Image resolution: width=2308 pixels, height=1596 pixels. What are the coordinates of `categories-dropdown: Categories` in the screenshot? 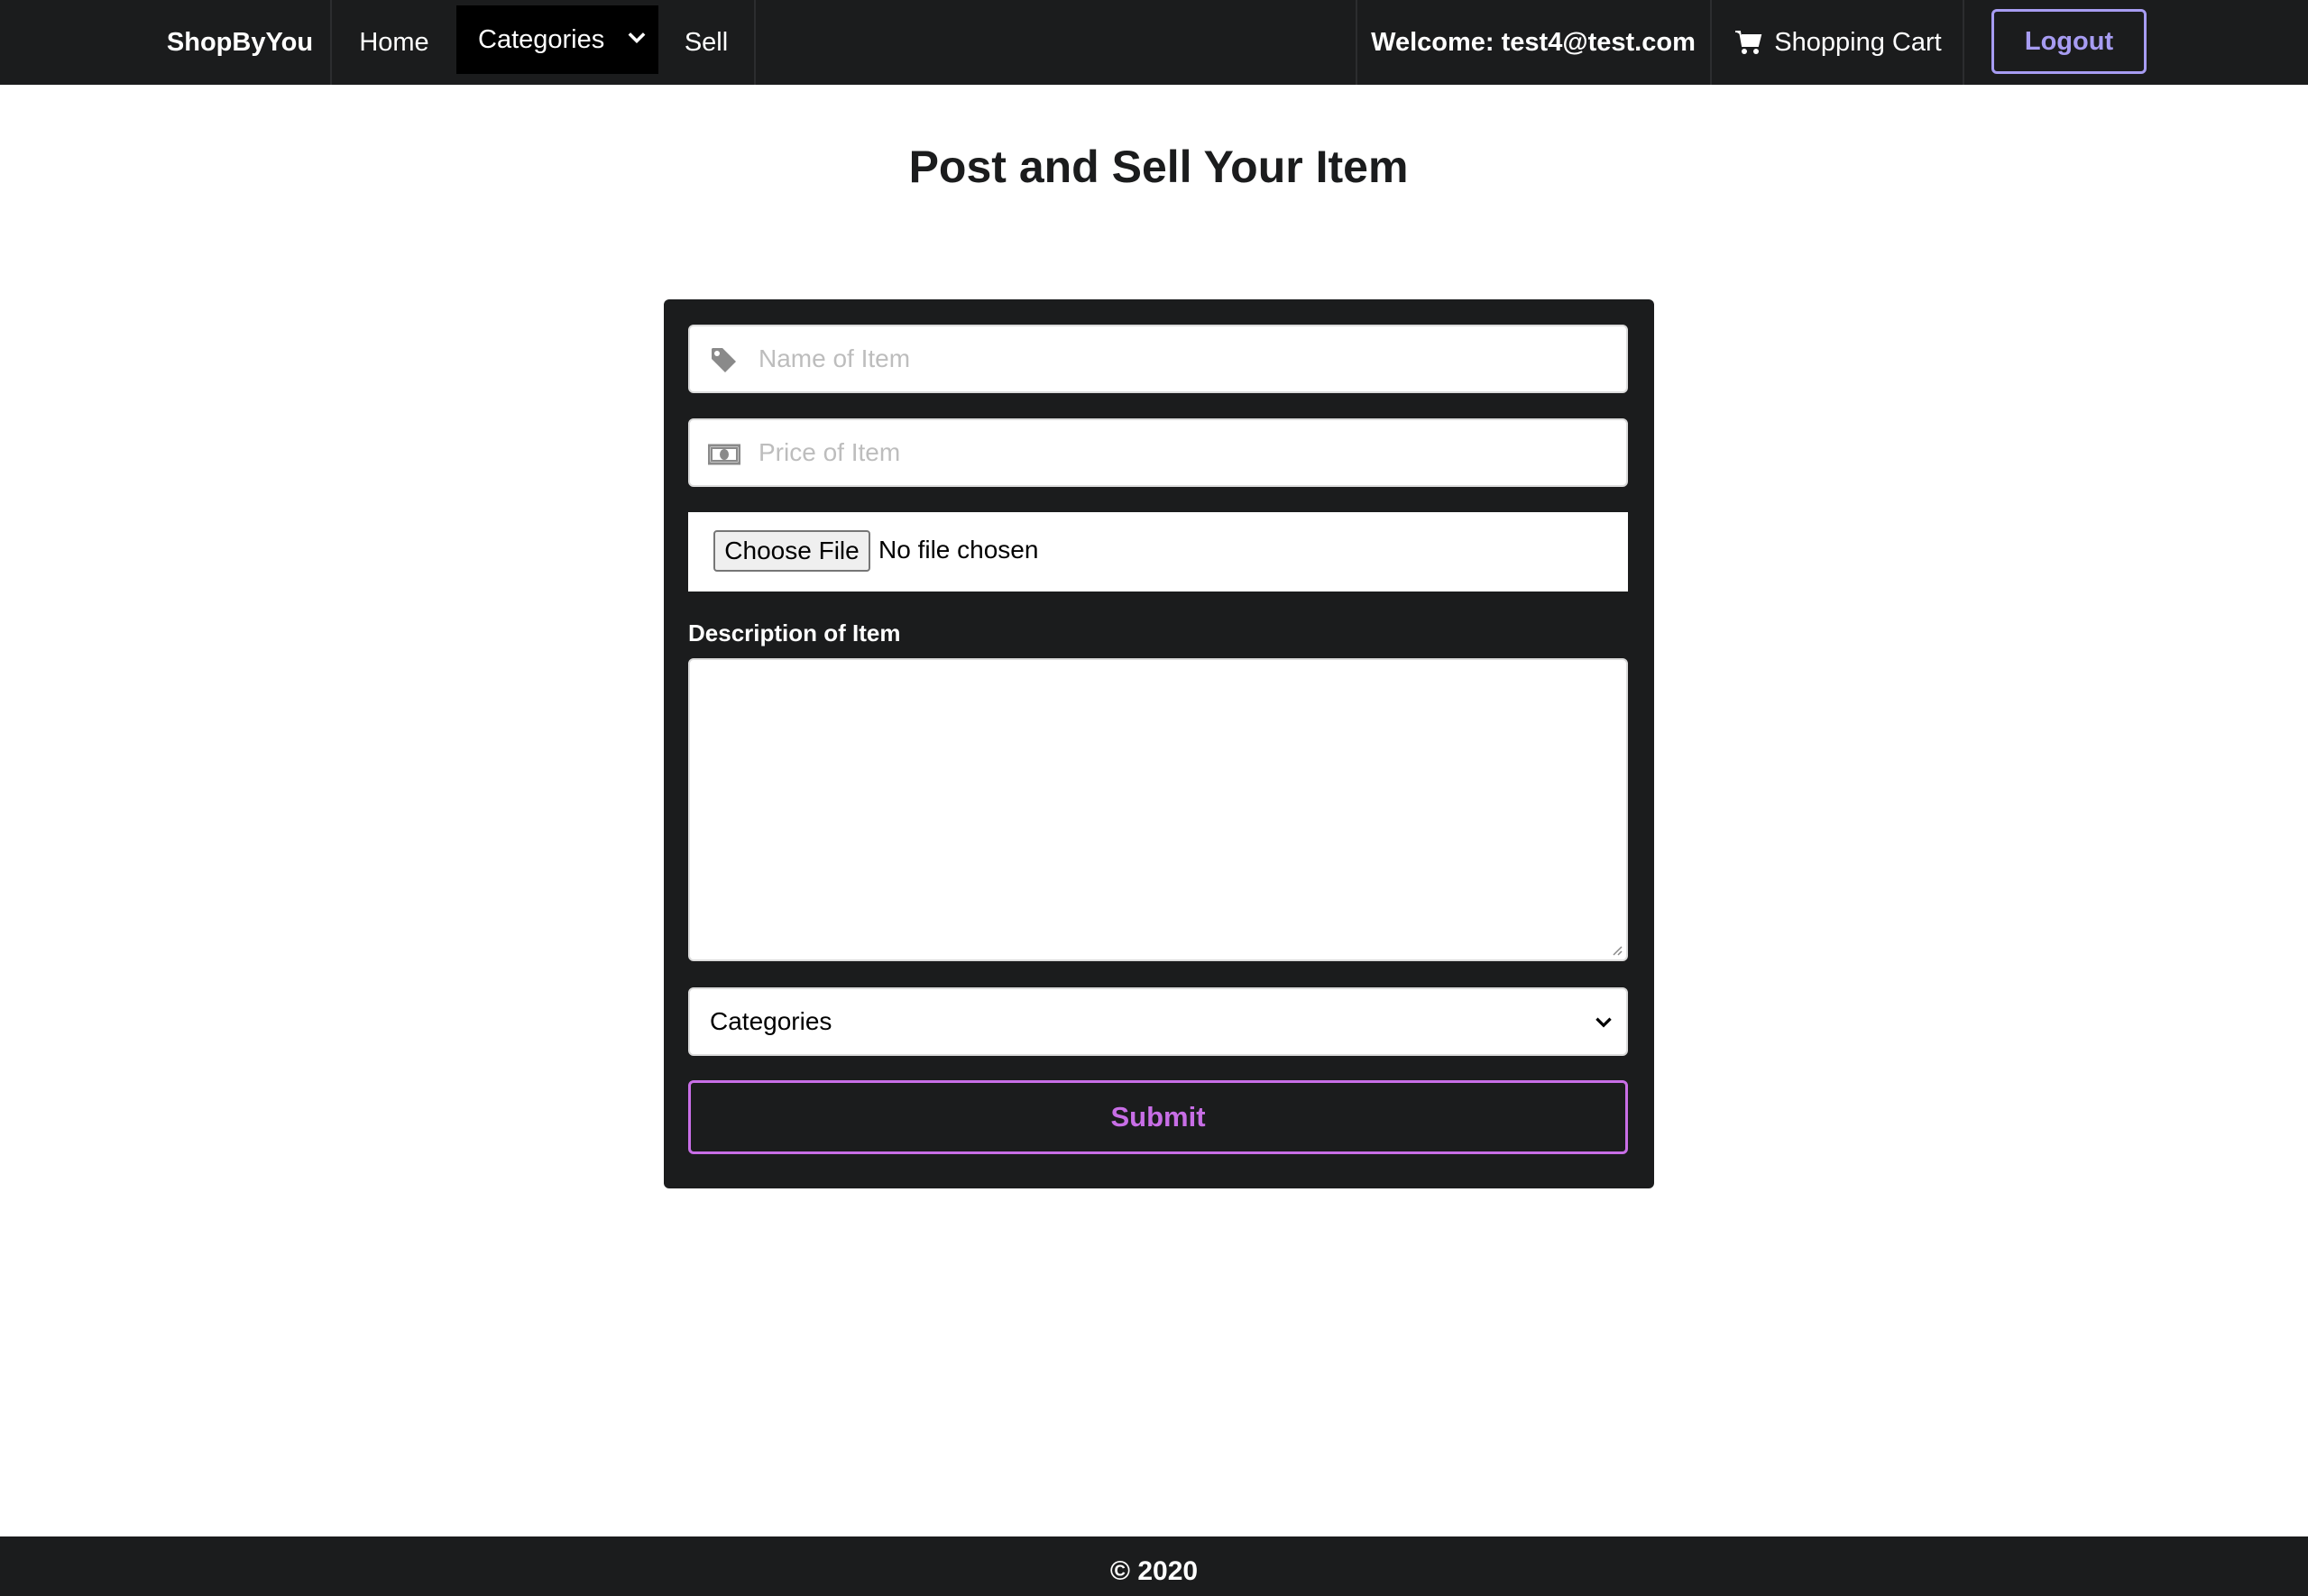 It's located at (557, 39).